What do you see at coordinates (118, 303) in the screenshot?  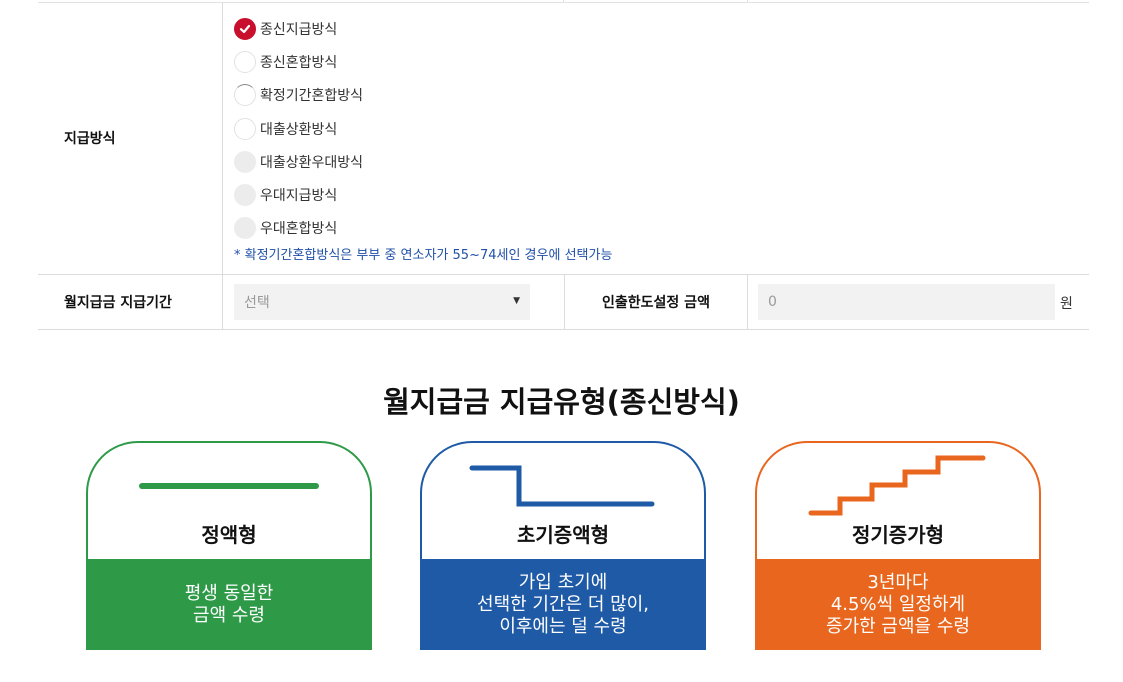 I see `payment-period-label: 월지급금 지급기간` at bounding box center [118, 303].